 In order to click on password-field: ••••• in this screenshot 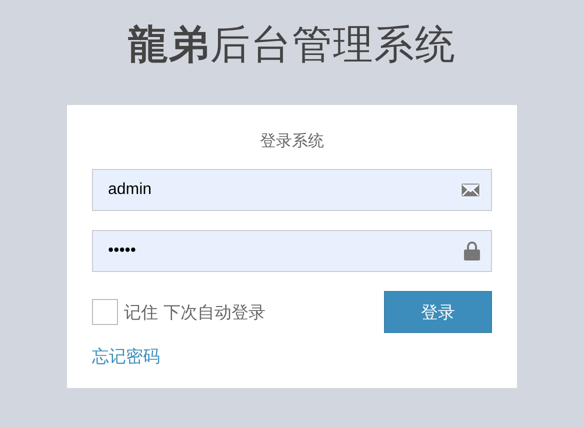, I will do `click(292, 251)`.